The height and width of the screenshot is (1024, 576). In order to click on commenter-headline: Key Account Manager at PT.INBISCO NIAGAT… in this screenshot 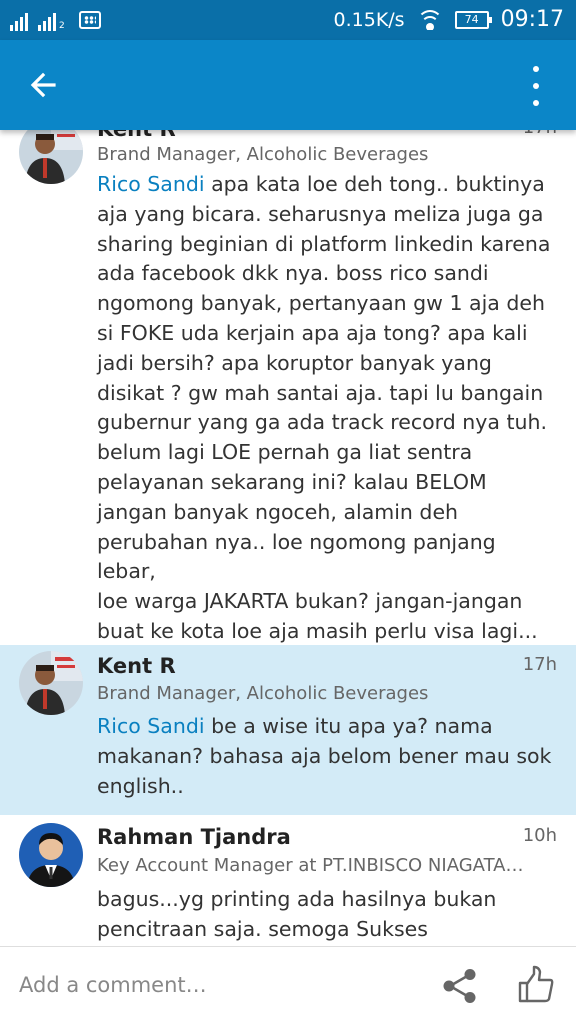, I will do `click(317, 865)`.